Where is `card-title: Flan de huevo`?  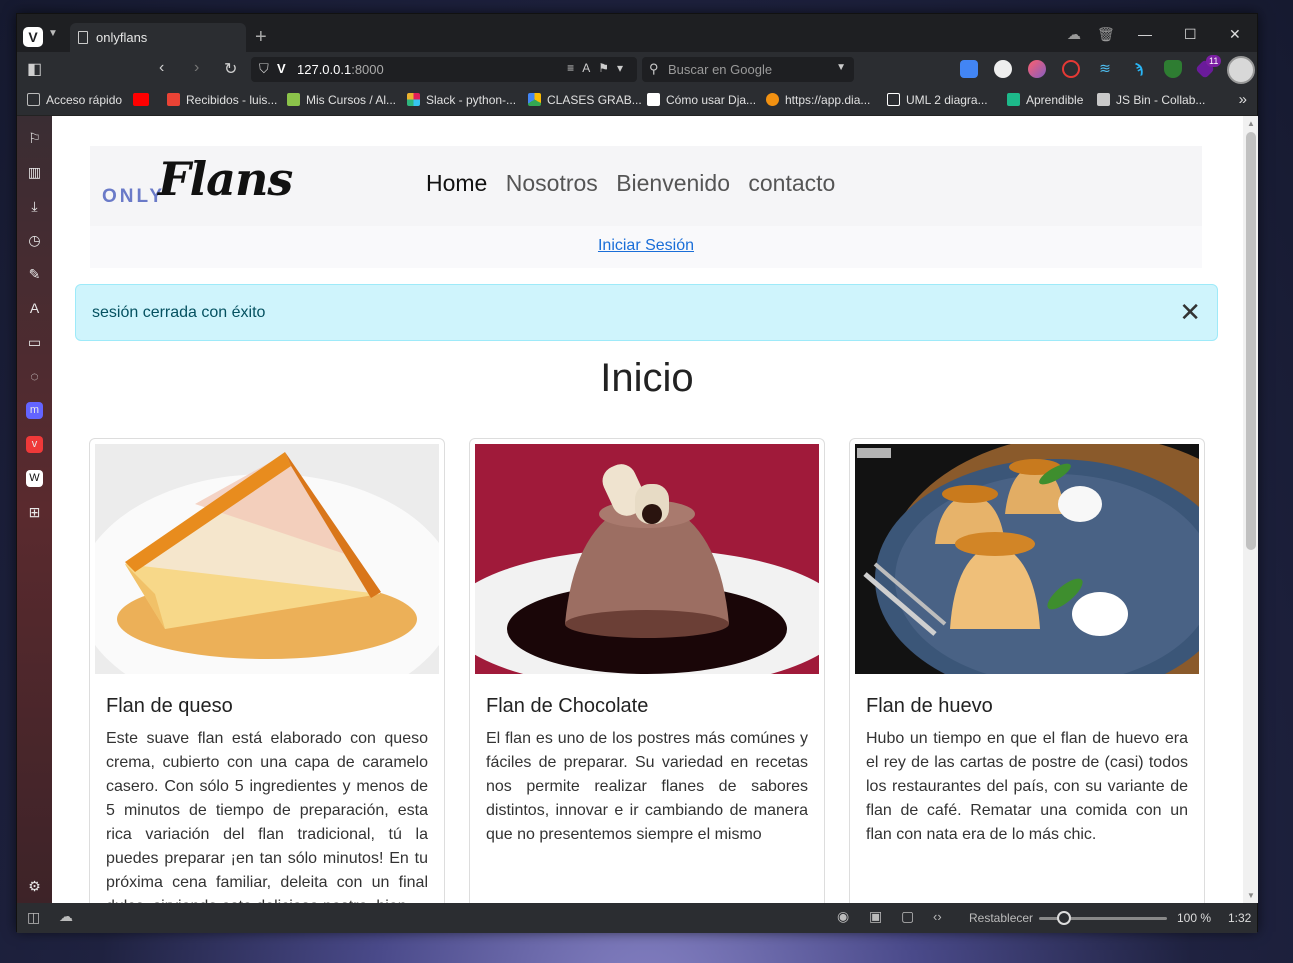
card-title: Flan de huevo is located at coordinates (929, 706).